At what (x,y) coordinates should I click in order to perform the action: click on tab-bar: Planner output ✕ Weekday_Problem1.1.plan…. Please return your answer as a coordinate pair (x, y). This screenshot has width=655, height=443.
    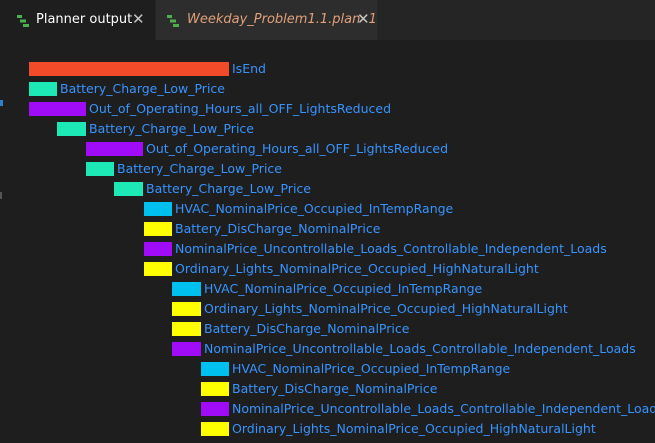
    Looking at the image, I should click on (327, 20).